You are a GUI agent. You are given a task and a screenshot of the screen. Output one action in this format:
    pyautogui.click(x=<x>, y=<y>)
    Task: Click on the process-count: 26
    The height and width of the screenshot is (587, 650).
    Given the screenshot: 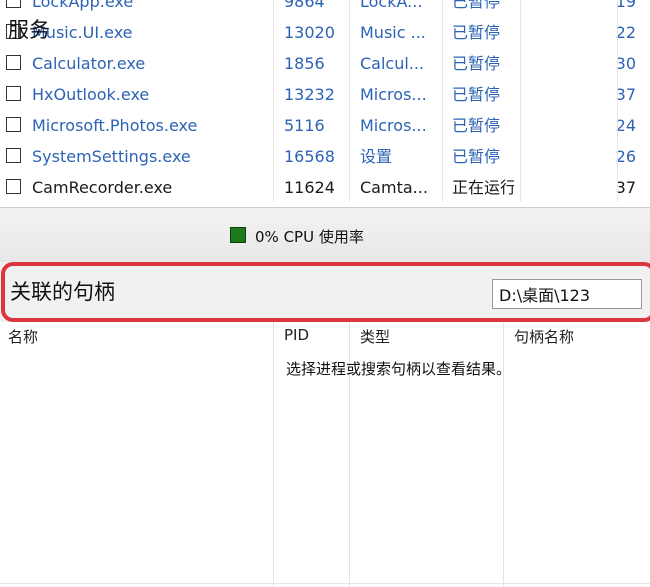 What is the action you would take?
    pyautogui.click(x=625, y=156)
    